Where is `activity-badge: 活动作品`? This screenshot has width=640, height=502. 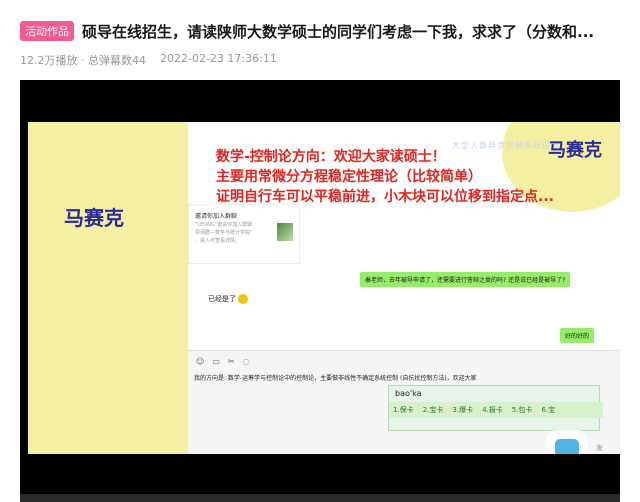
activity-badge: 活动作品 is located at coordinates (47, 31).